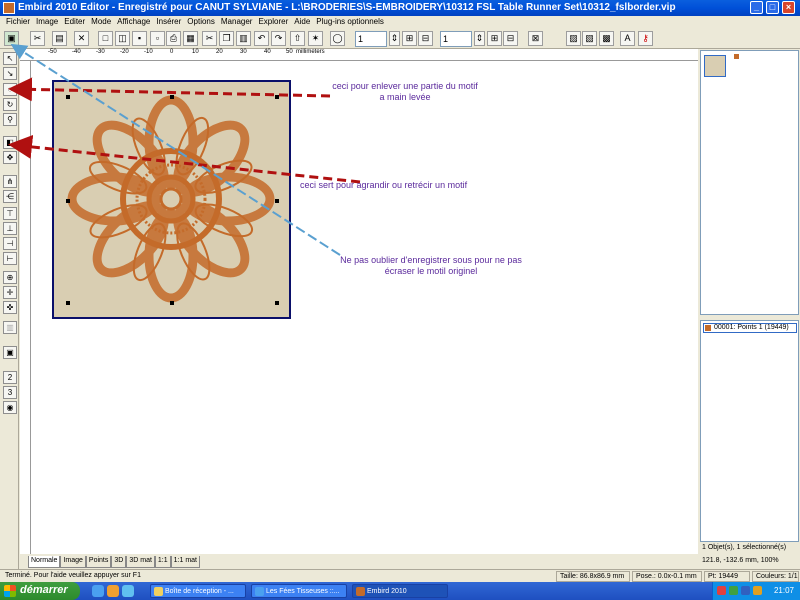 The image size is (800, 600). Describe the element at coordinates (185, 562) in the screenshot. I see `tab-1-1-mat: 1:1 mat` at that location.